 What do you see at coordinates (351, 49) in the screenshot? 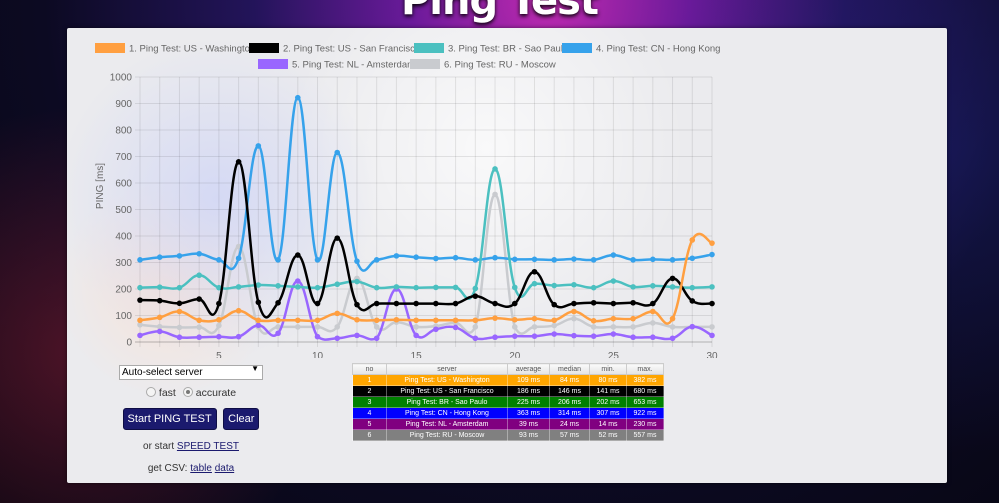
I see `legend-label: 2. Ping Test: US - San Francisco` at bounding box center [351, 49].